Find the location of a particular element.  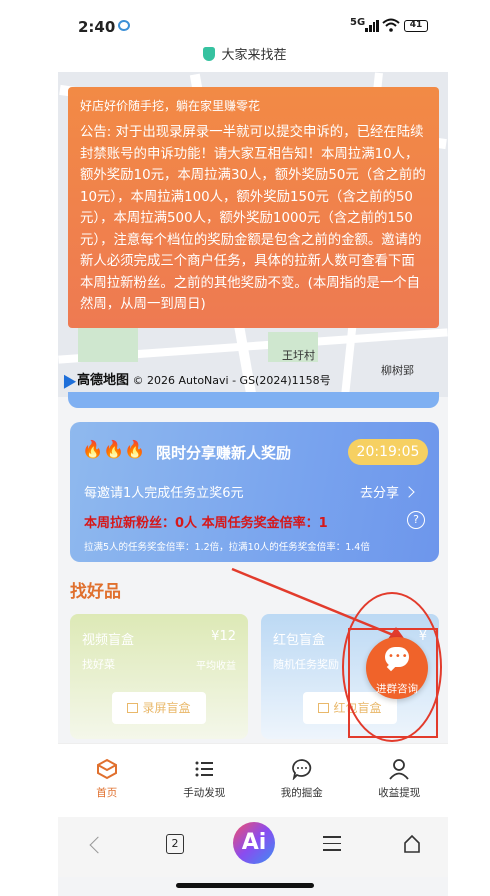

page-title: 大家来找茬 is located at coordinates (254, 55).